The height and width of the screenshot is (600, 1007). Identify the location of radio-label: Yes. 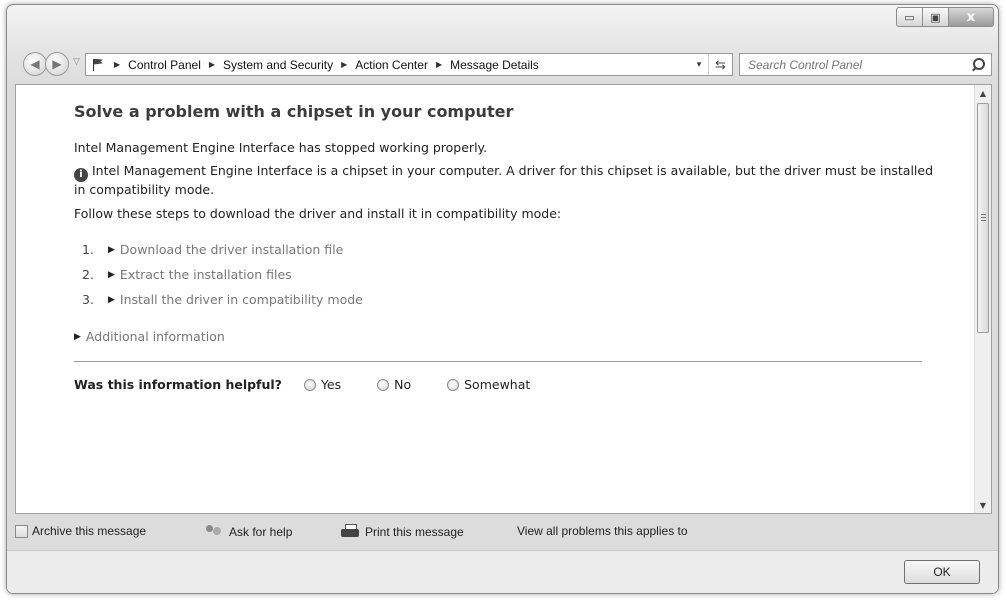
(331, 384).